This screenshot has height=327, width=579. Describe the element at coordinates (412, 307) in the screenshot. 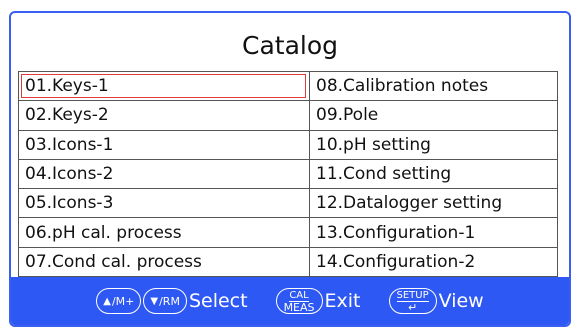

I see `enter-icon: ↵` at that location.